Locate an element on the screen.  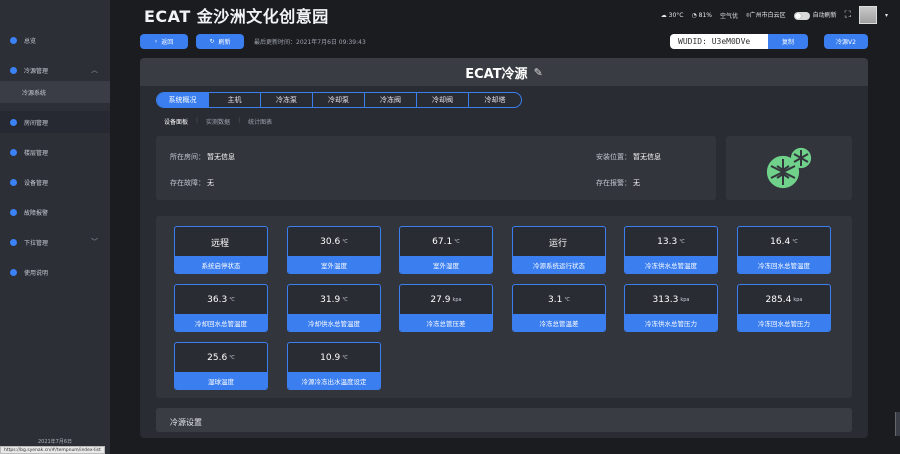
top-info: ☁ 30°C ◔ 81% 空气优 ⌾广州市白云区 自动刷新 ⛶ ▾ is located at coordinates (774, 15).